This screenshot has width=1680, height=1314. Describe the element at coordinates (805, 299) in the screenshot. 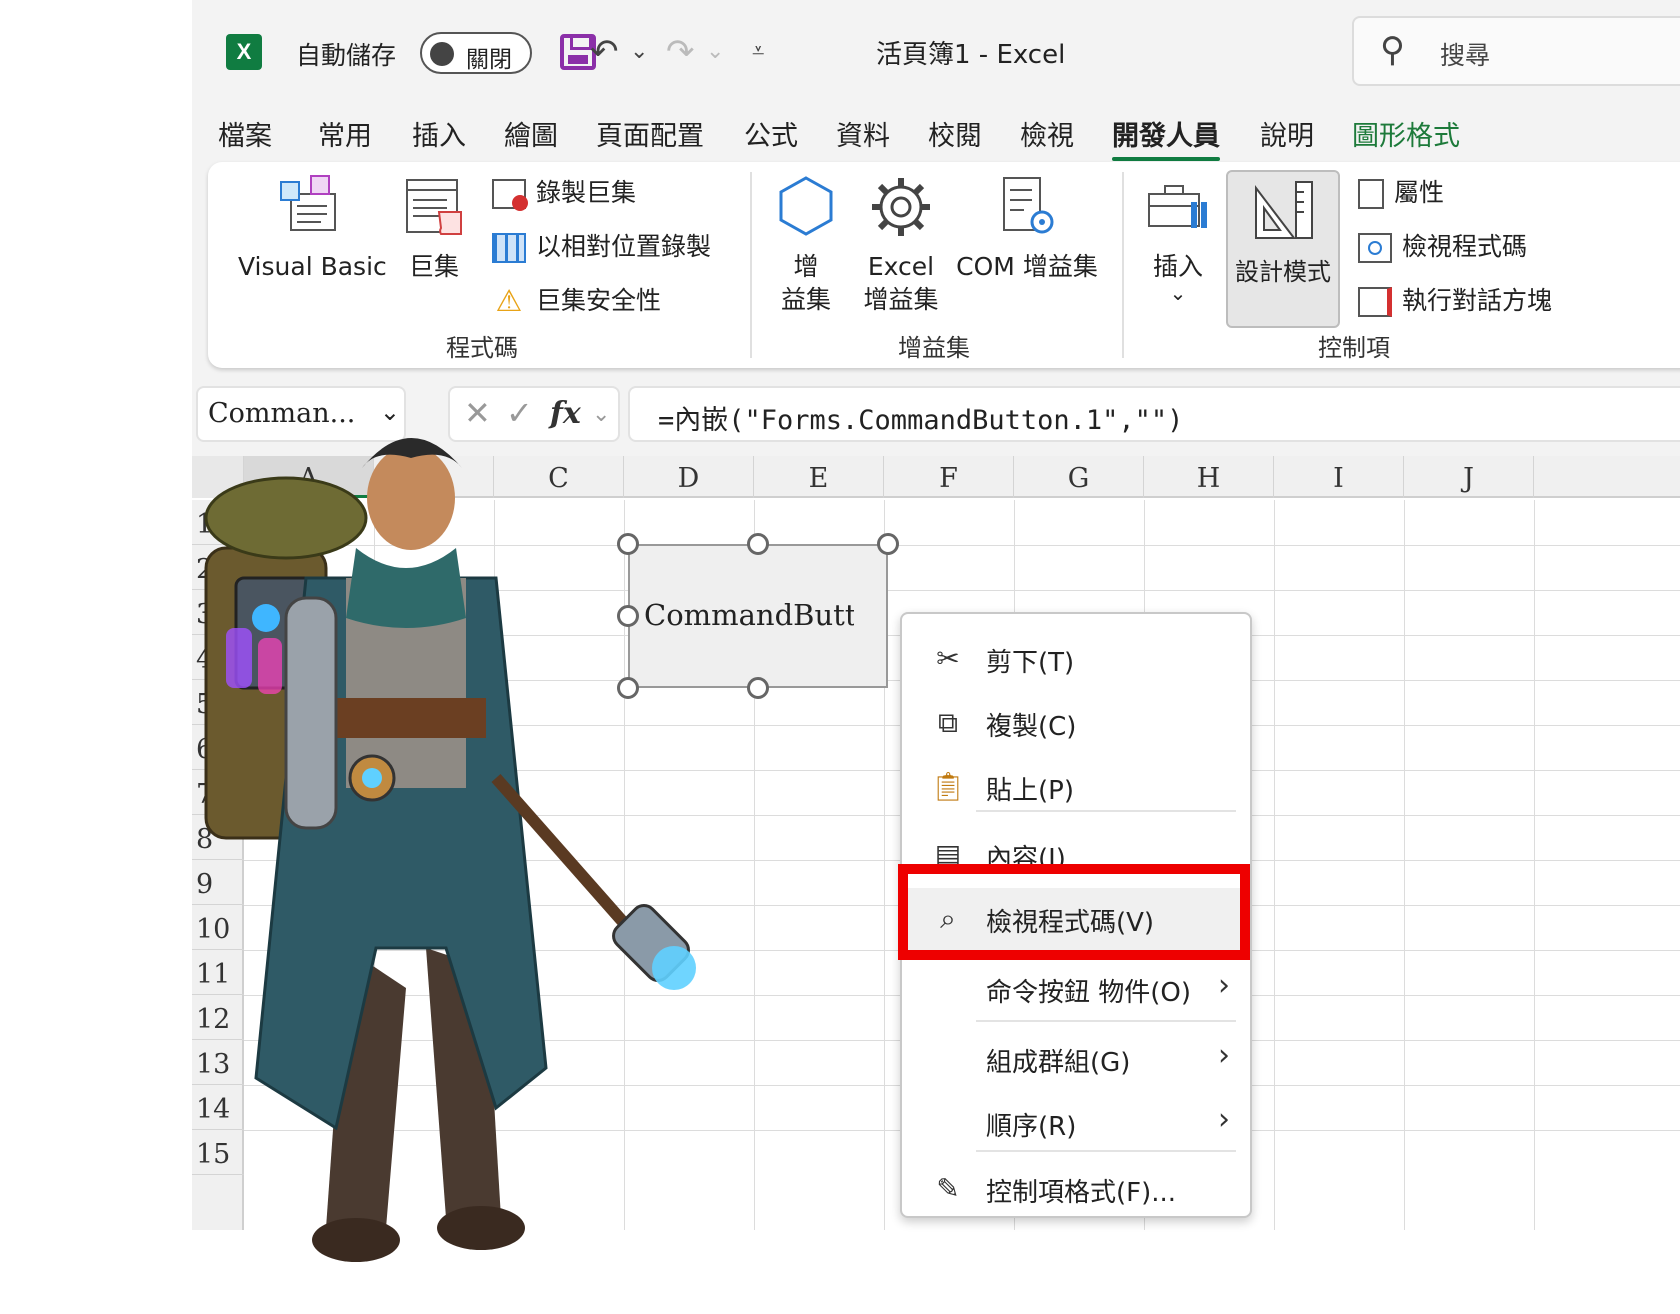

I see `addins-label-line2: 益集` at that location.